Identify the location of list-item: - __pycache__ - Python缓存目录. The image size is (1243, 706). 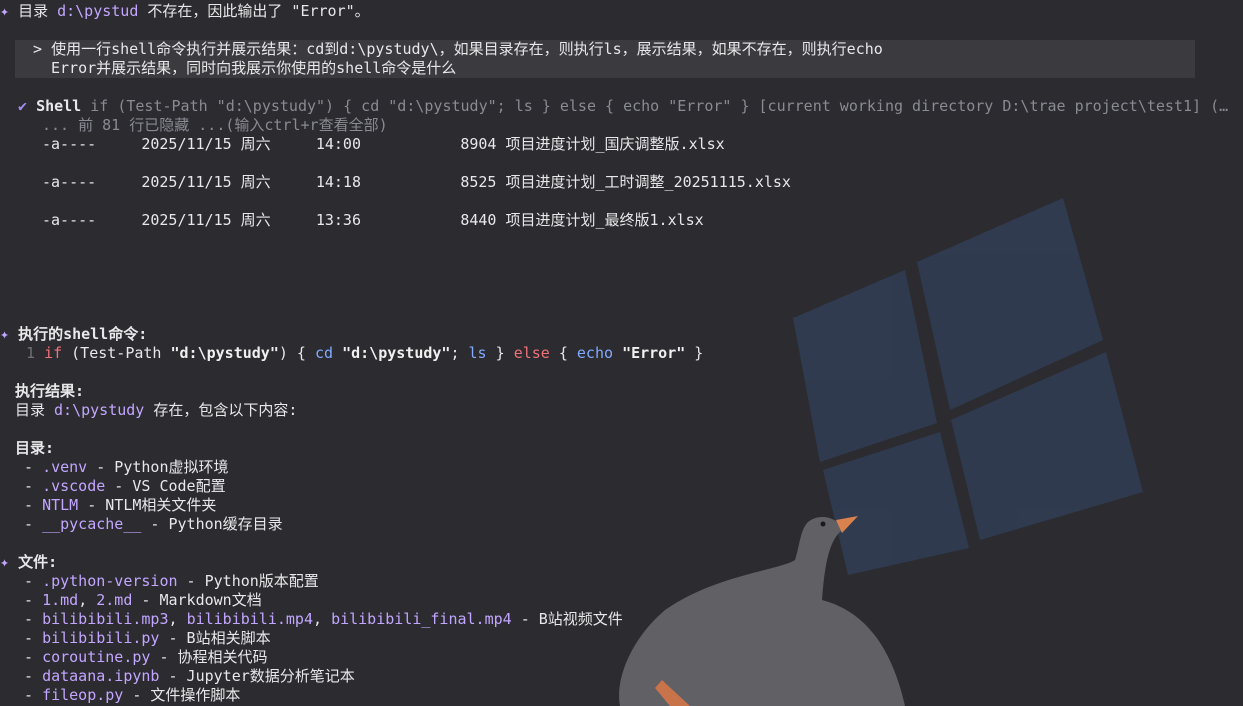
(153, 524).